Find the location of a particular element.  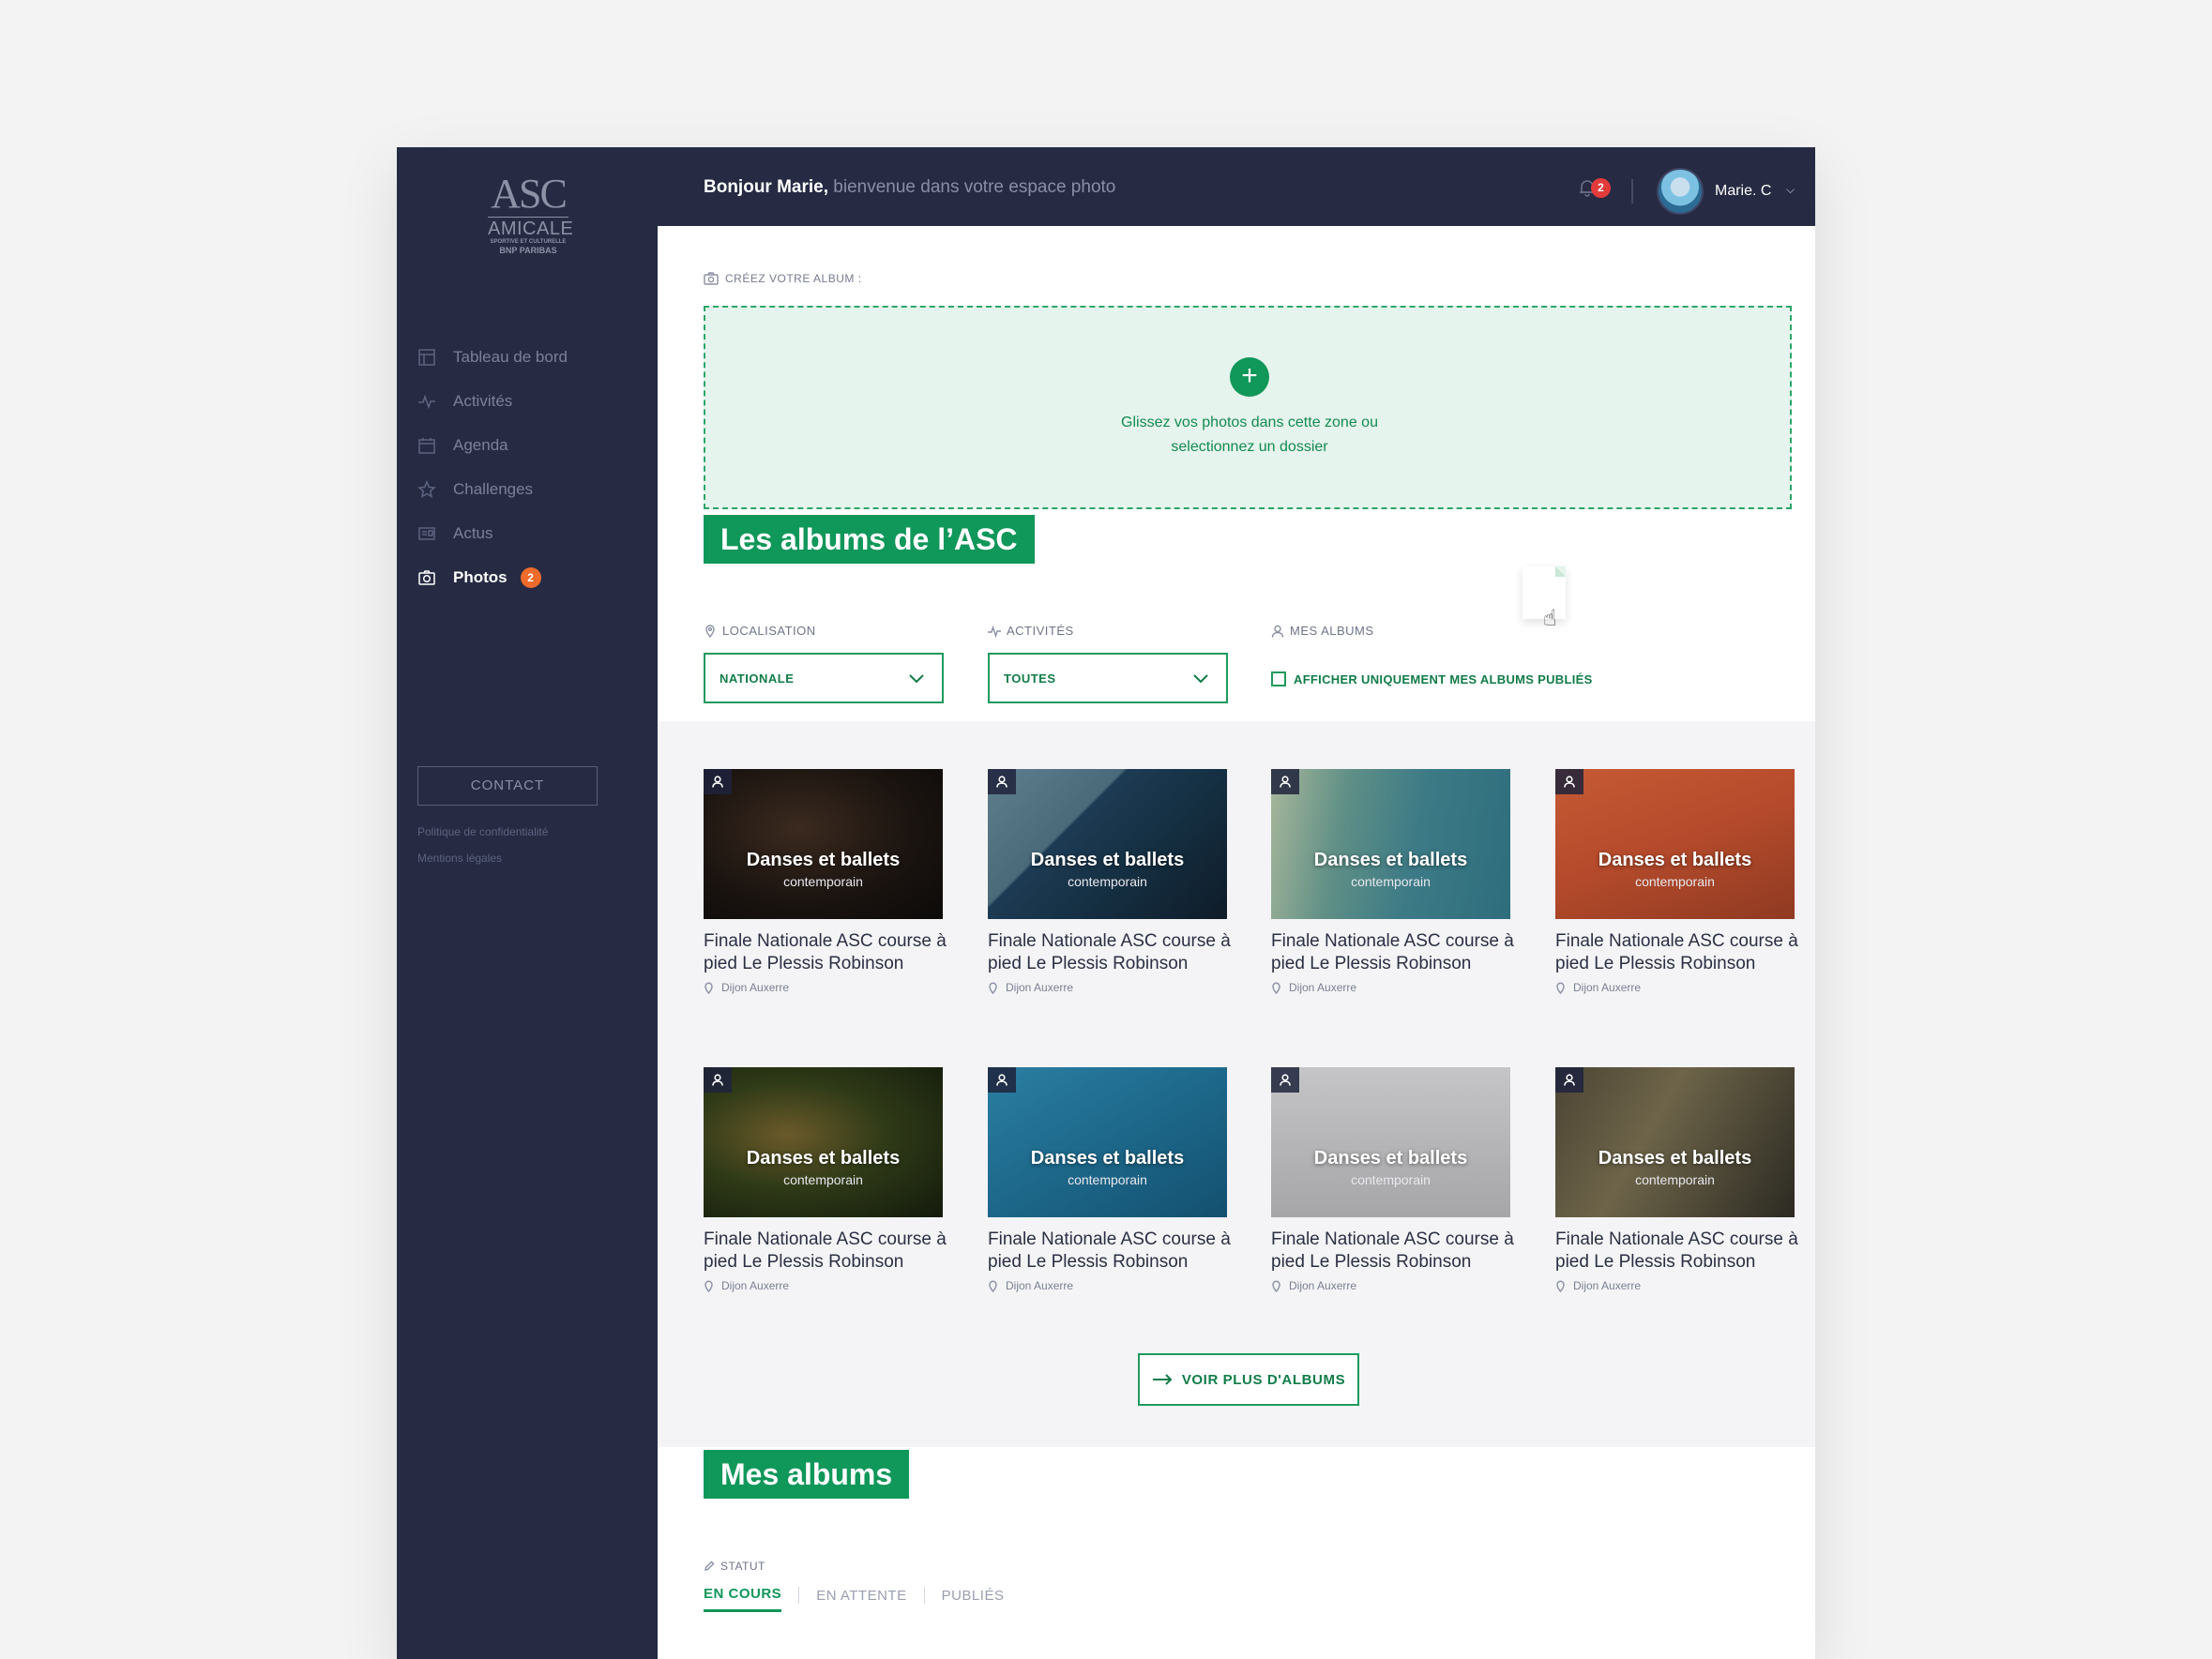

privacy-policy-link: Politique de confidentialité is located at coordinates (482, 831).